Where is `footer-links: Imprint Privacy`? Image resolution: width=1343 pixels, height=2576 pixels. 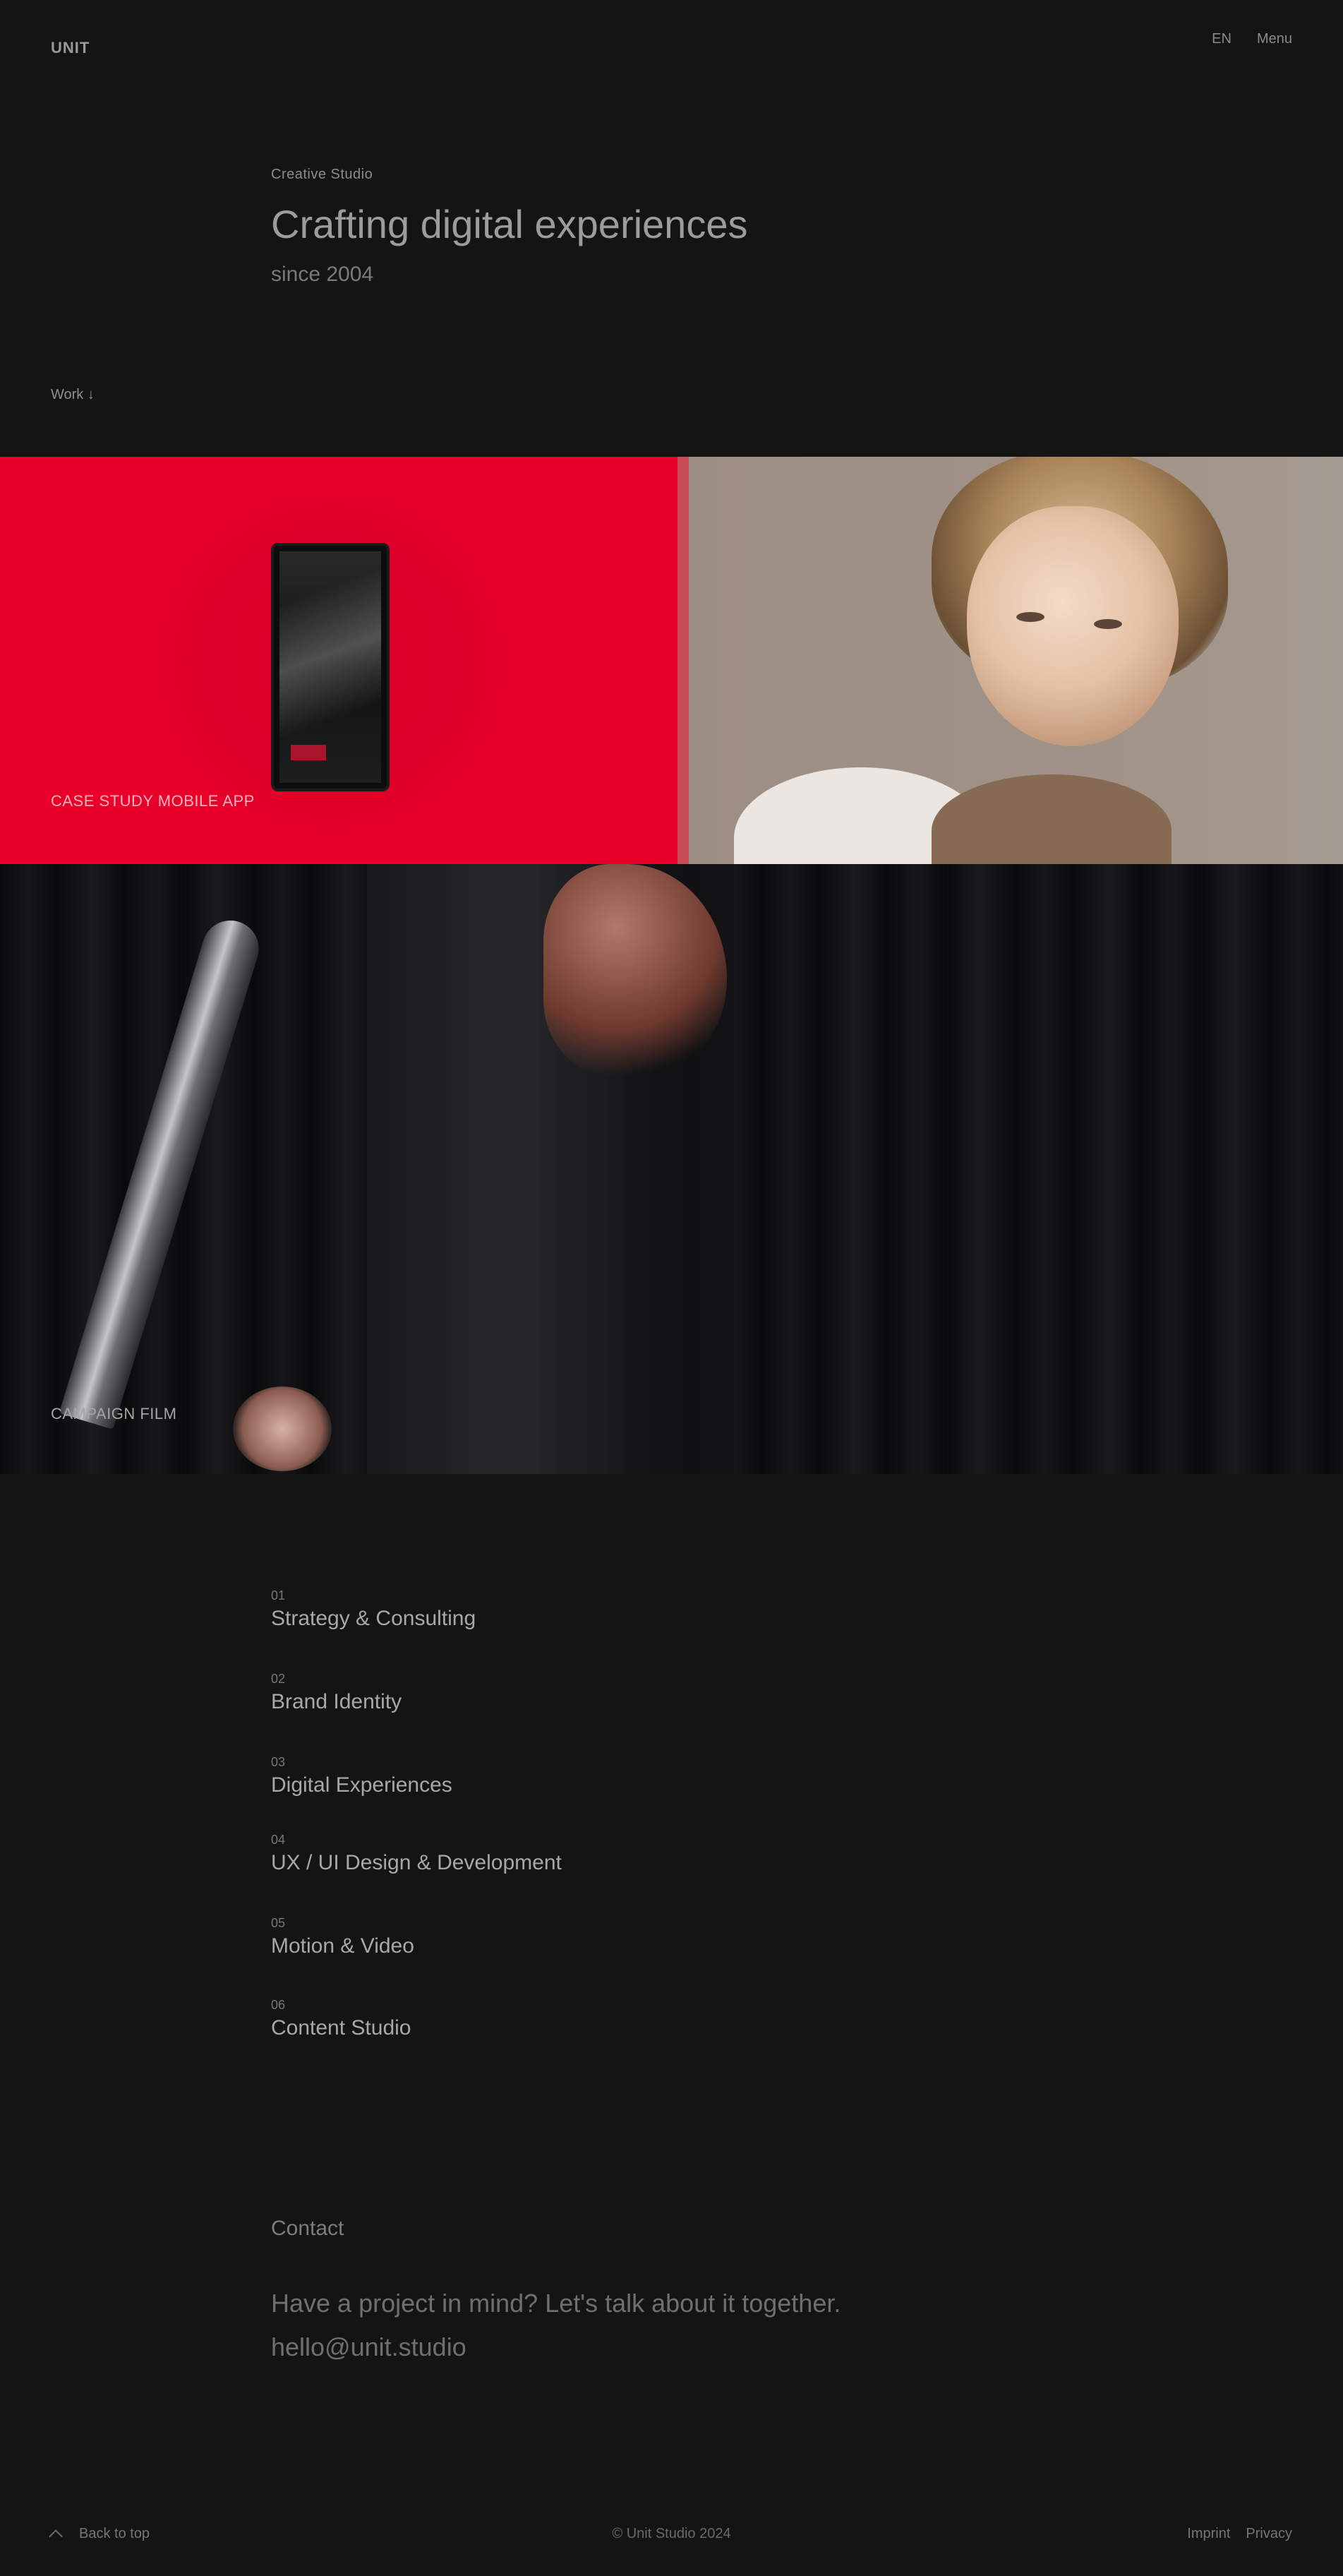
footer-links: Imprint Privacy is located at coordinates (1239, 2534).